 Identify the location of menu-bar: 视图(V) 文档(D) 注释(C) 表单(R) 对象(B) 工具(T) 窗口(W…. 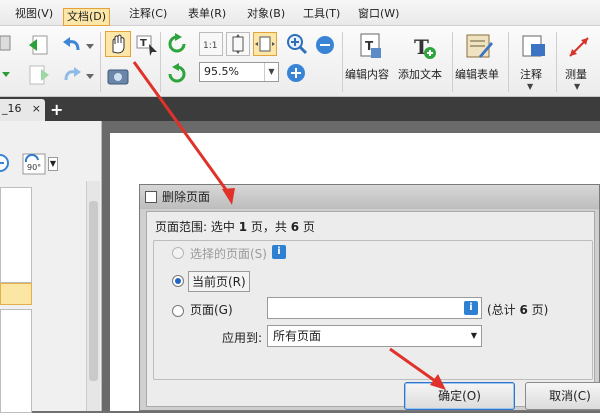
(300, 13).